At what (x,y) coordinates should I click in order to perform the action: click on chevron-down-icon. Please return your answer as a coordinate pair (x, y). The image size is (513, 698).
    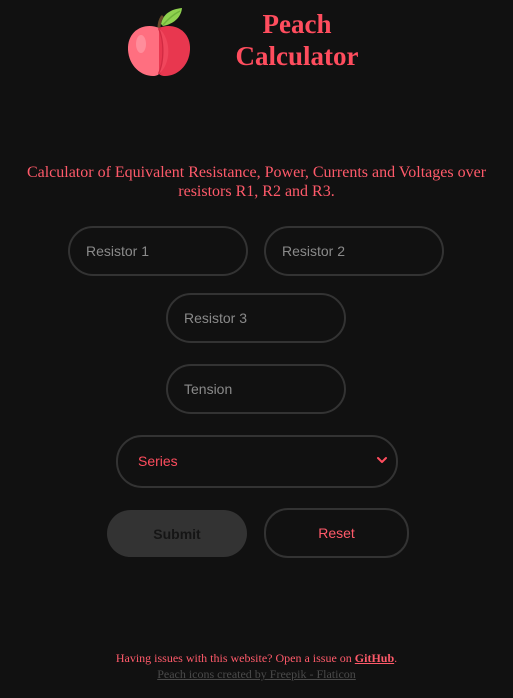
    Looking at the image, I should click on (382, 460).